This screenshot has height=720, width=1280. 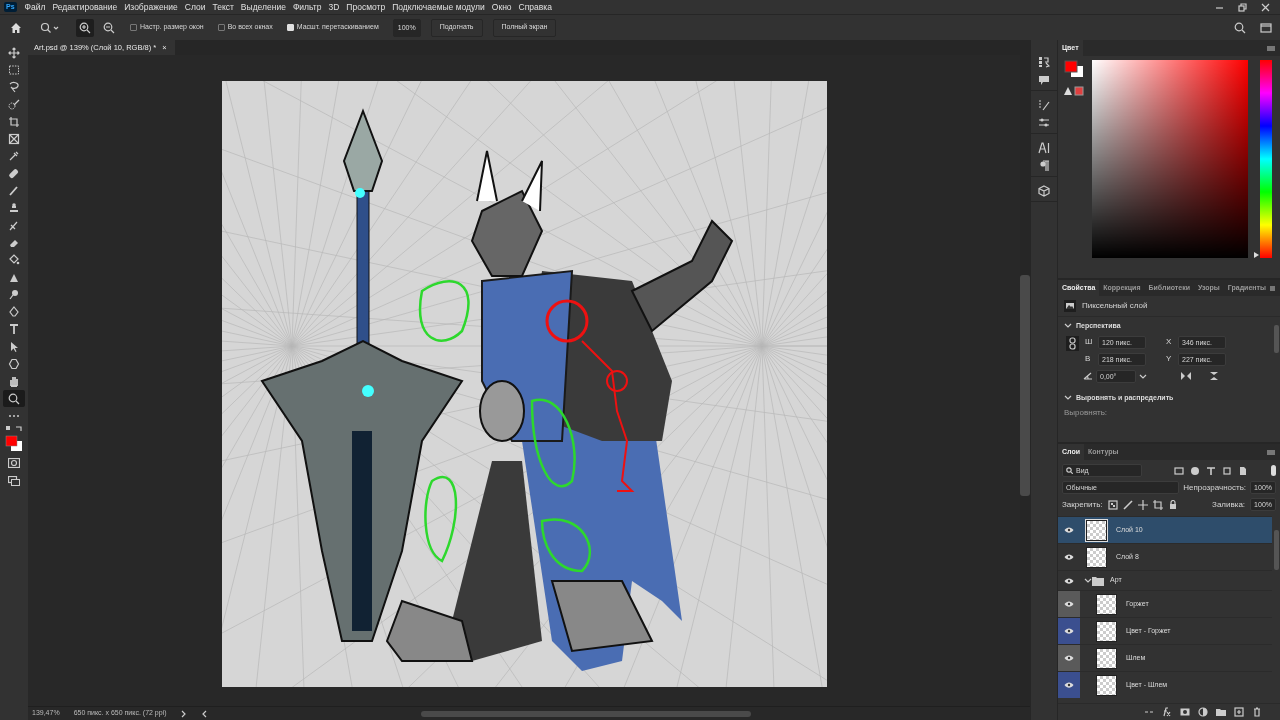 What do you see at coordinates (1167, 712) in the screenshot?
I see `fx-icon` at bounding box center [1167, 712].